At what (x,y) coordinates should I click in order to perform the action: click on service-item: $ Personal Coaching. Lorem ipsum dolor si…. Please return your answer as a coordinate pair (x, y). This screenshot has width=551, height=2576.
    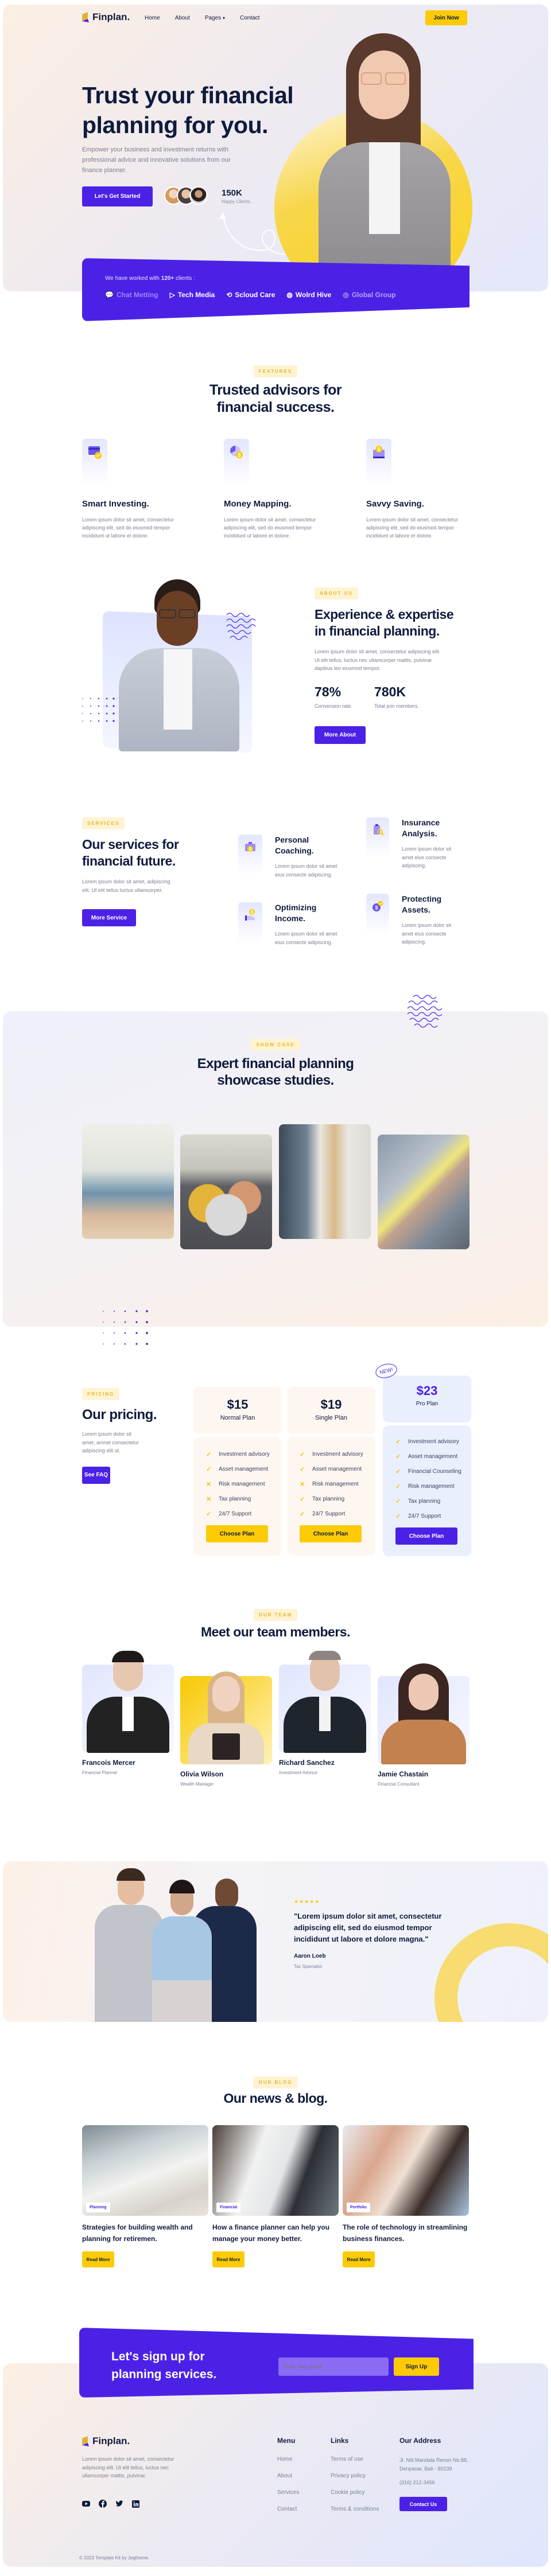
    Looking at the image, I should click on (291, 857).